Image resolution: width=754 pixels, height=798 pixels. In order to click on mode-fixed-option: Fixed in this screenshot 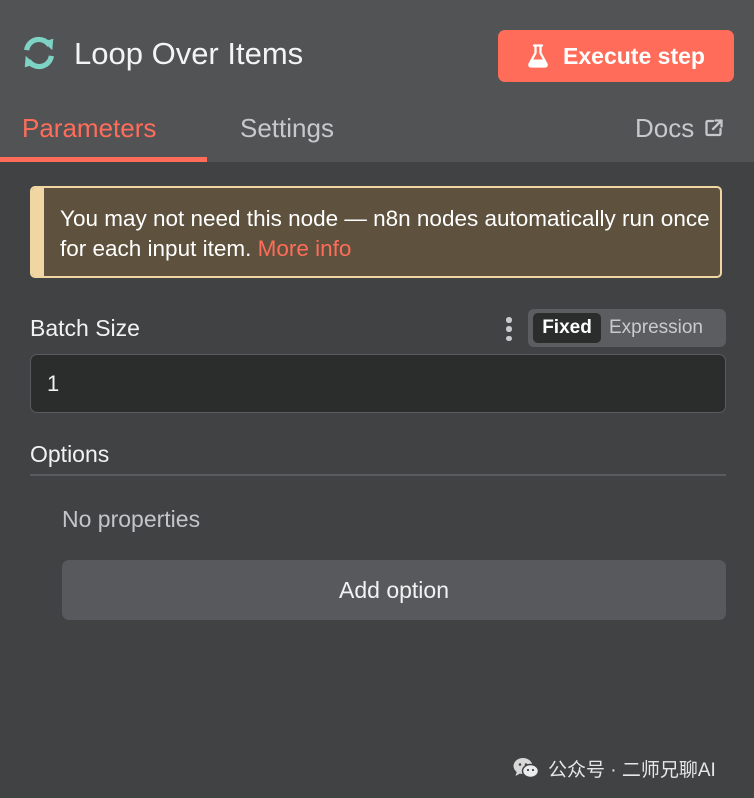, I will do `click(567, 328)`.